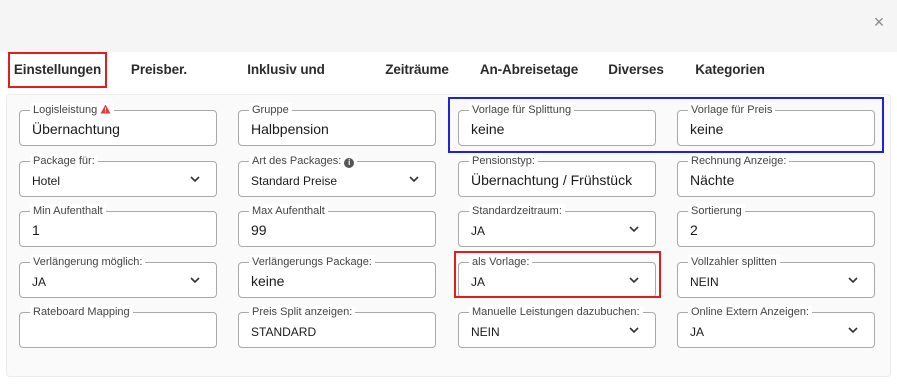 The width and height of the screenshot is (897, 385). I want to click on sortierung-input: Sortierung 2, so click(776, 225).